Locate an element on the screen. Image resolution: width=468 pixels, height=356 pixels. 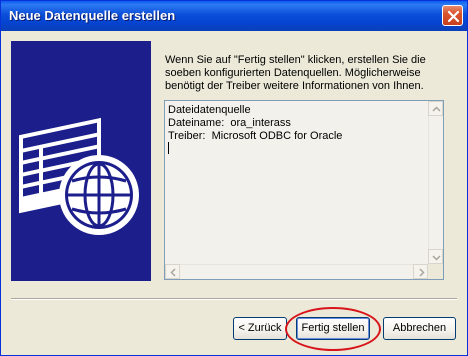
separator-line is located at coordinates (234, 299).